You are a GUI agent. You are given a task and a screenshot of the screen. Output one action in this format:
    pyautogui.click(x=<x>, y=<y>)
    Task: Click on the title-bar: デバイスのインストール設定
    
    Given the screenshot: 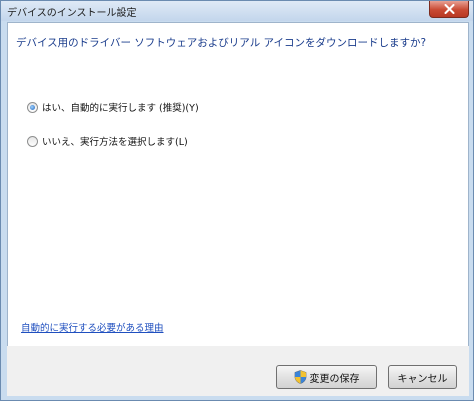 What is the action you would take?
    pyautogui.click(x=237, y=11)
    